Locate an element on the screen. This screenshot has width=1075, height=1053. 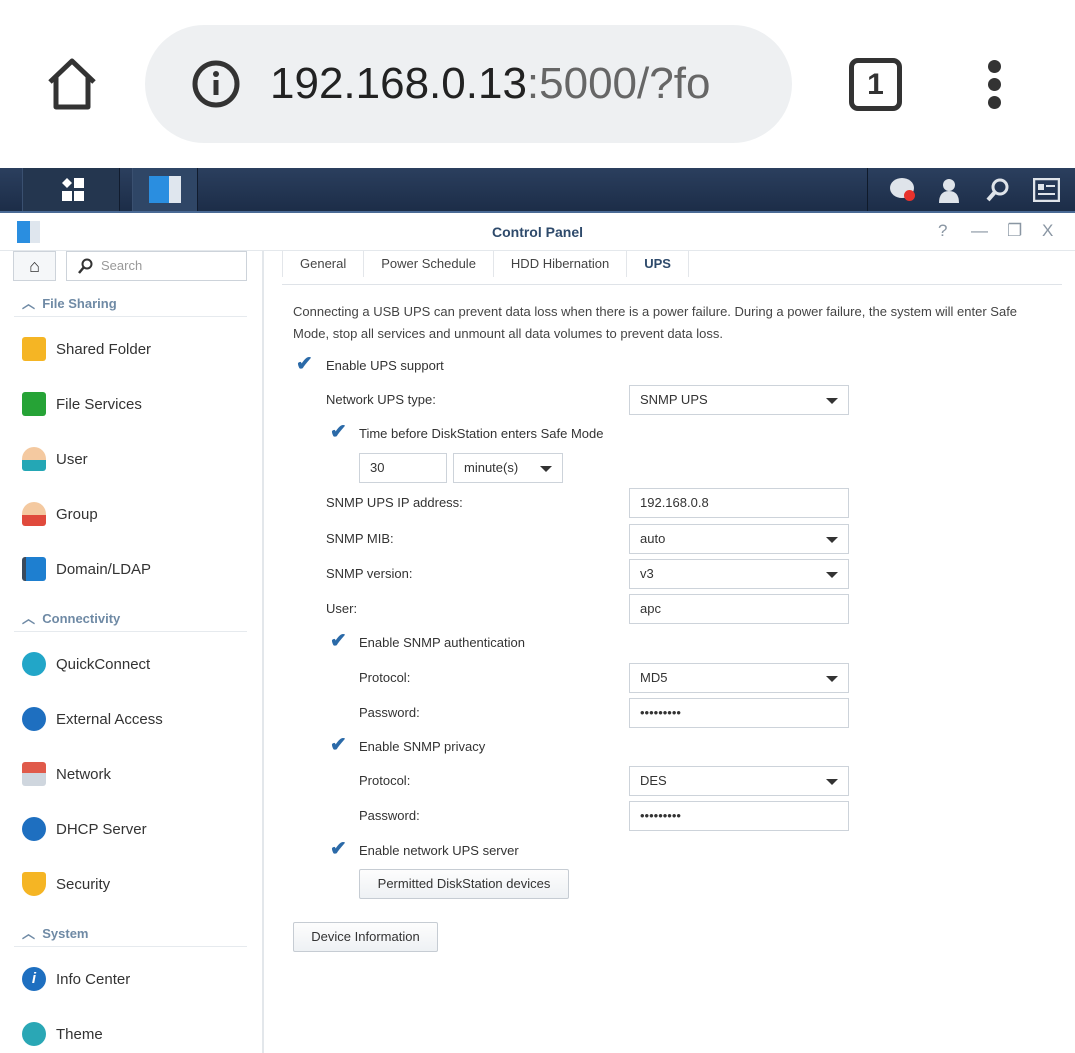
sidebar-item-info-center: i Info Center is located at coordinates (76, 979).